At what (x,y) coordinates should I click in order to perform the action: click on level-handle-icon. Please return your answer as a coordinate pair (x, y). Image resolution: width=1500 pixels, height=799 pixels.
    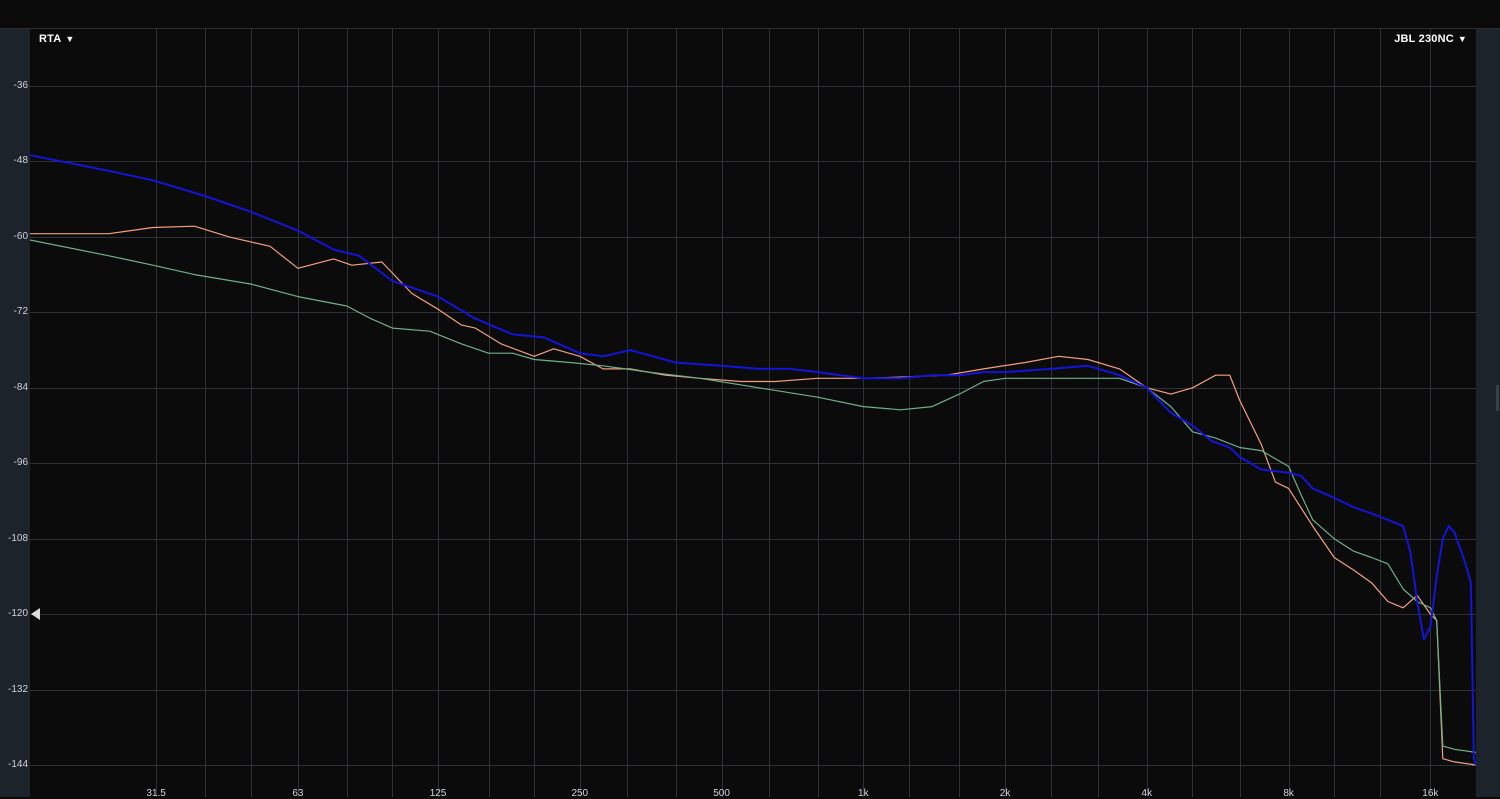
    Looking at the image, I should click on (35, 614).